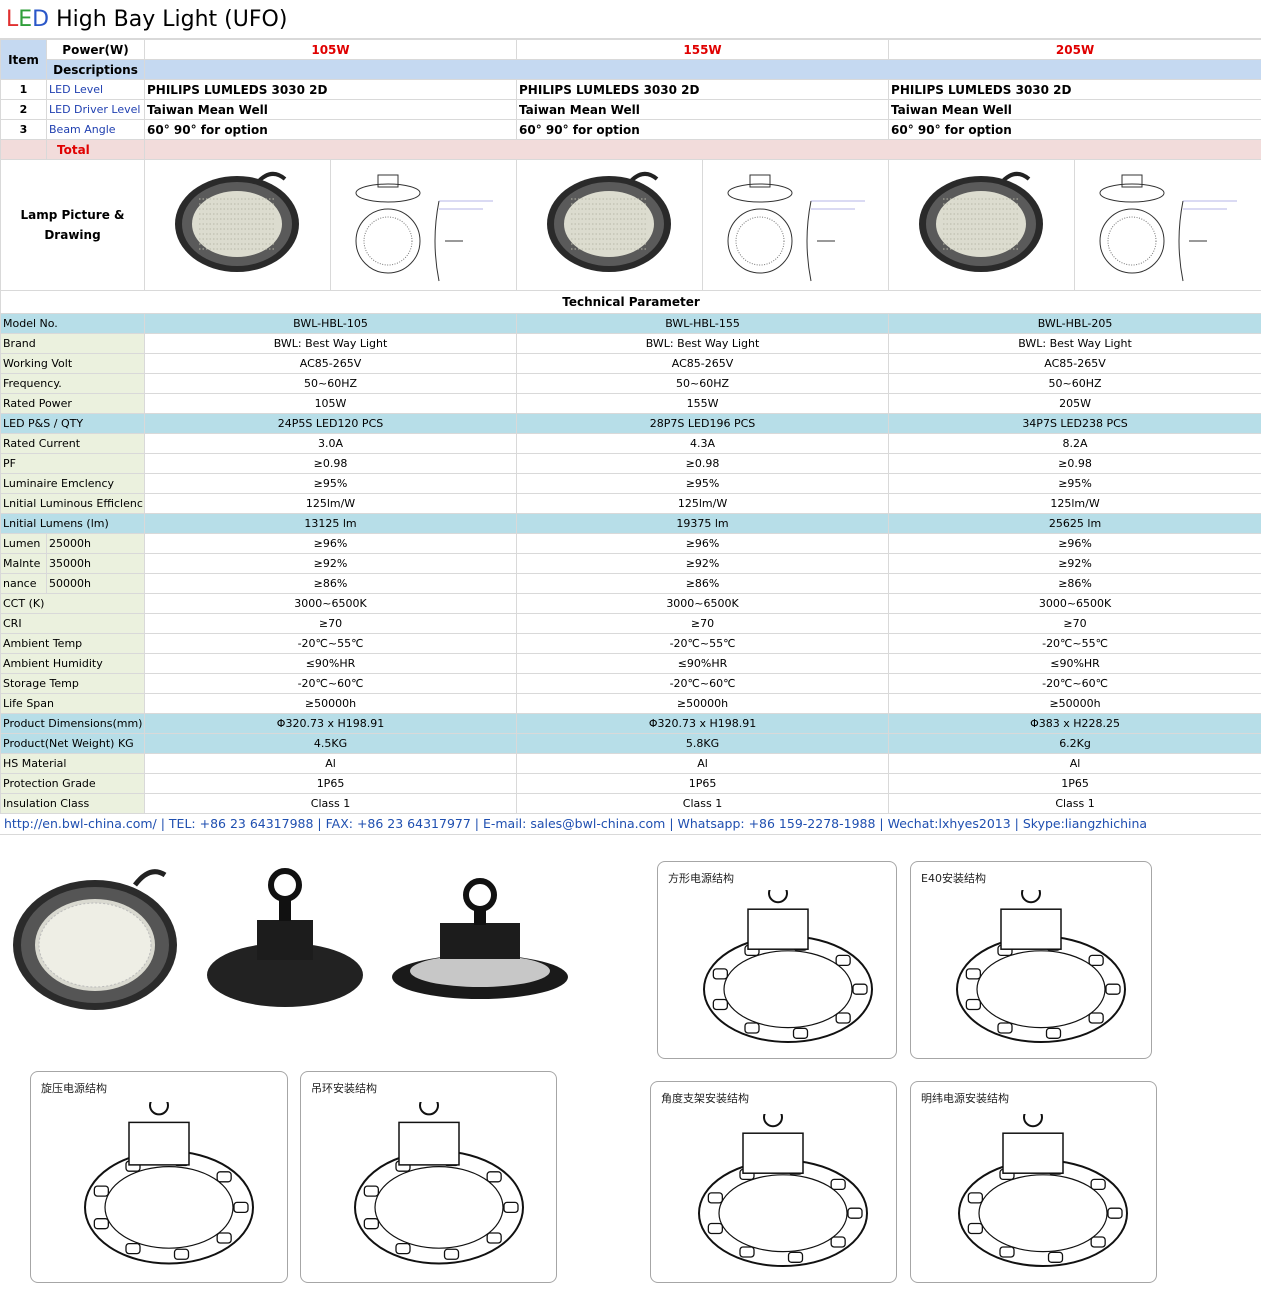 This screenshot has height=1300, width=1261. I want to click on spec-value: 50~60HZ, so click(330, 383).